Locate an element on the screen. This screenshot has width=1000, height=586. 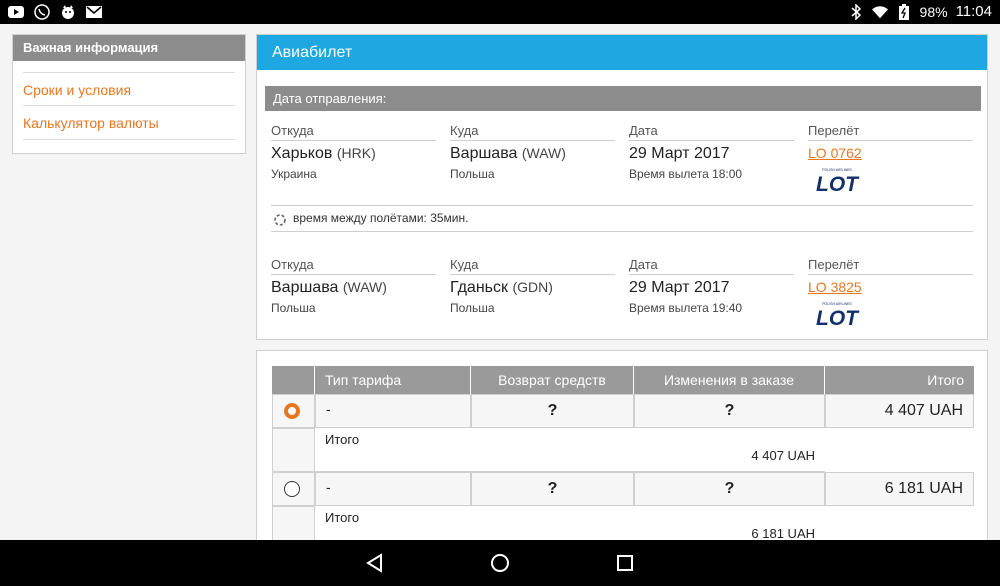
origin-country: Польша is located at coordinates (293, 308).